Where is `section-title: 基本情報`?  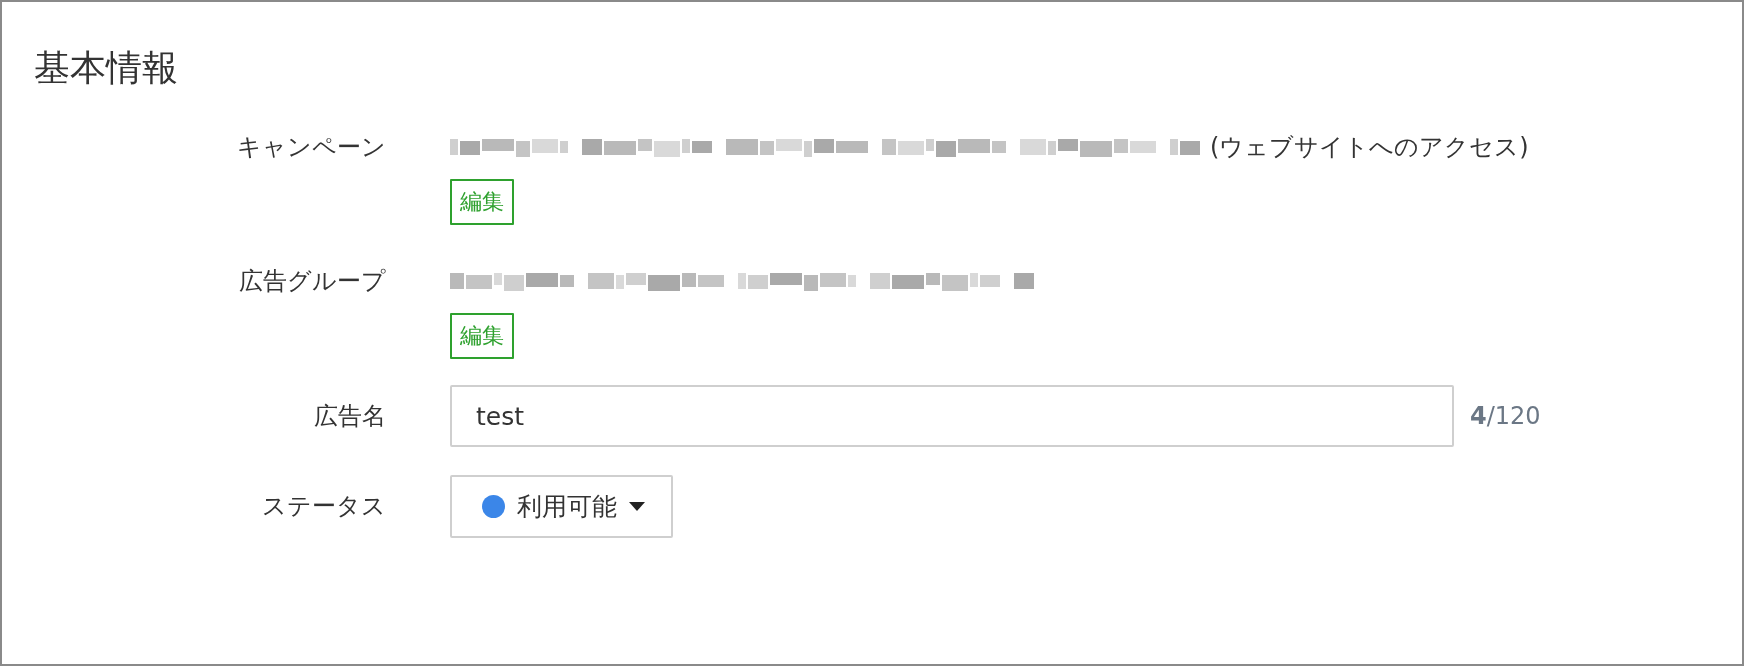
section-title: 基本情報 is located at coordinates (106, 68).